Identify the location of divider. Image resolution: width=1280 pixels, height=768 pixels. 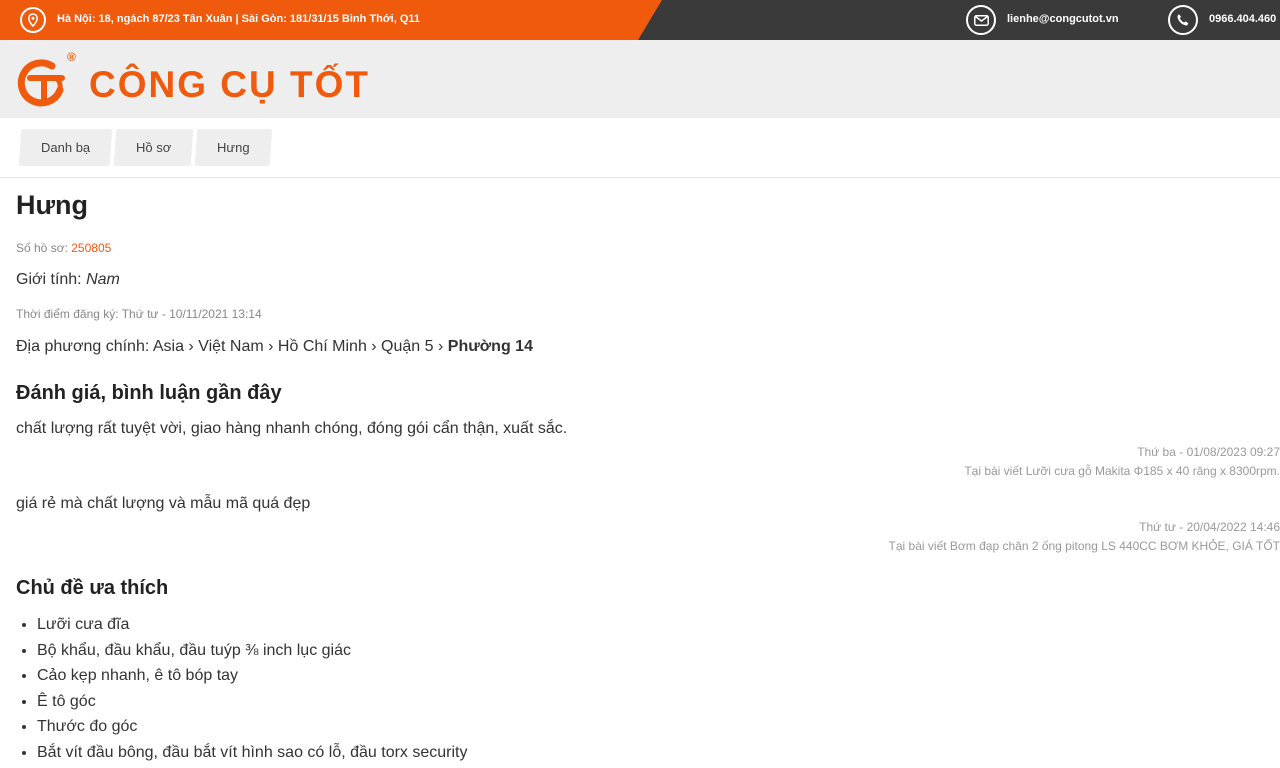
(640, 177).